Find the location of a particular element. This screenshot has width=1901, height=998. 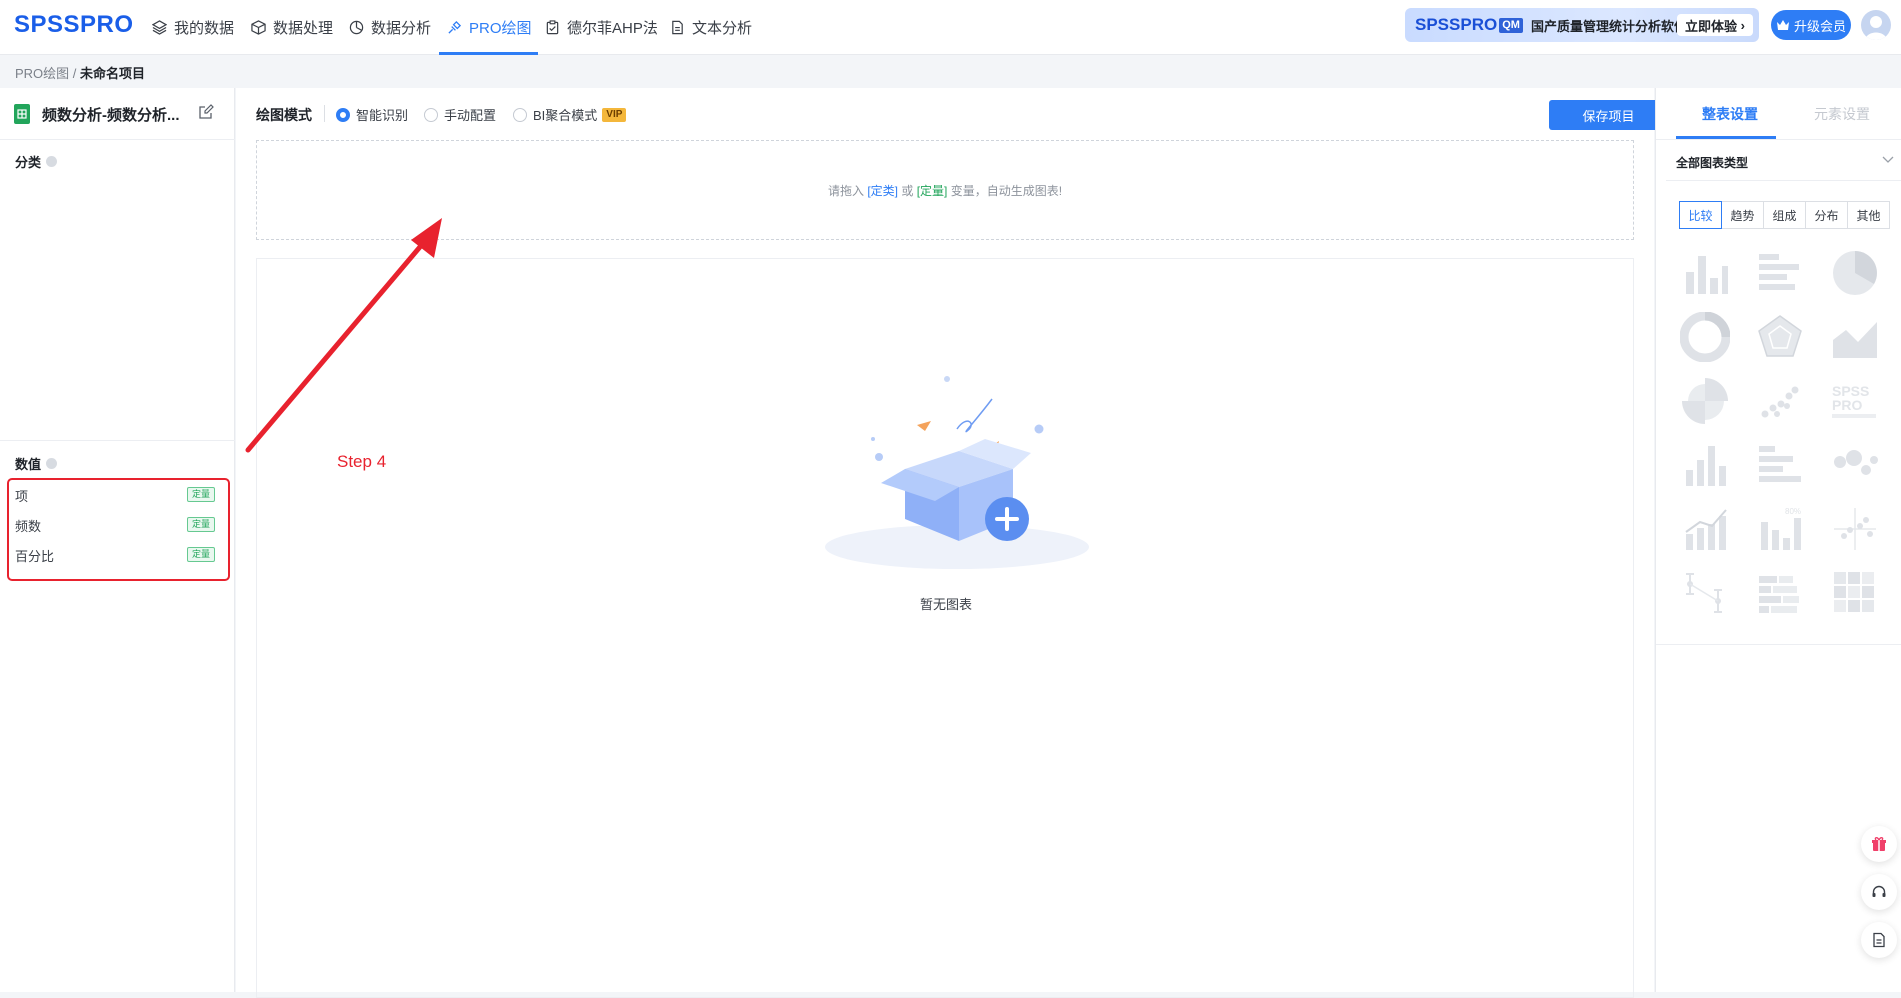

chevron-down-icon is located at coordinates (1888, 160).